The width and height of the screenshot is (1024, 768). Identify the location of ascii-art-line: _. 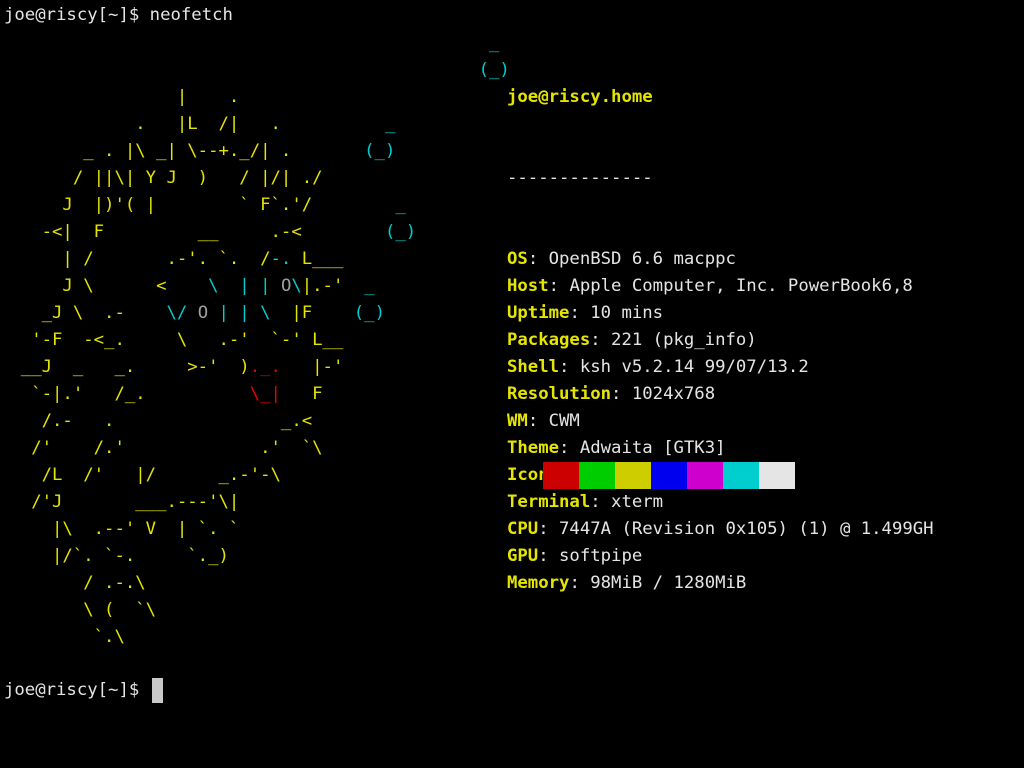
(255, 43).